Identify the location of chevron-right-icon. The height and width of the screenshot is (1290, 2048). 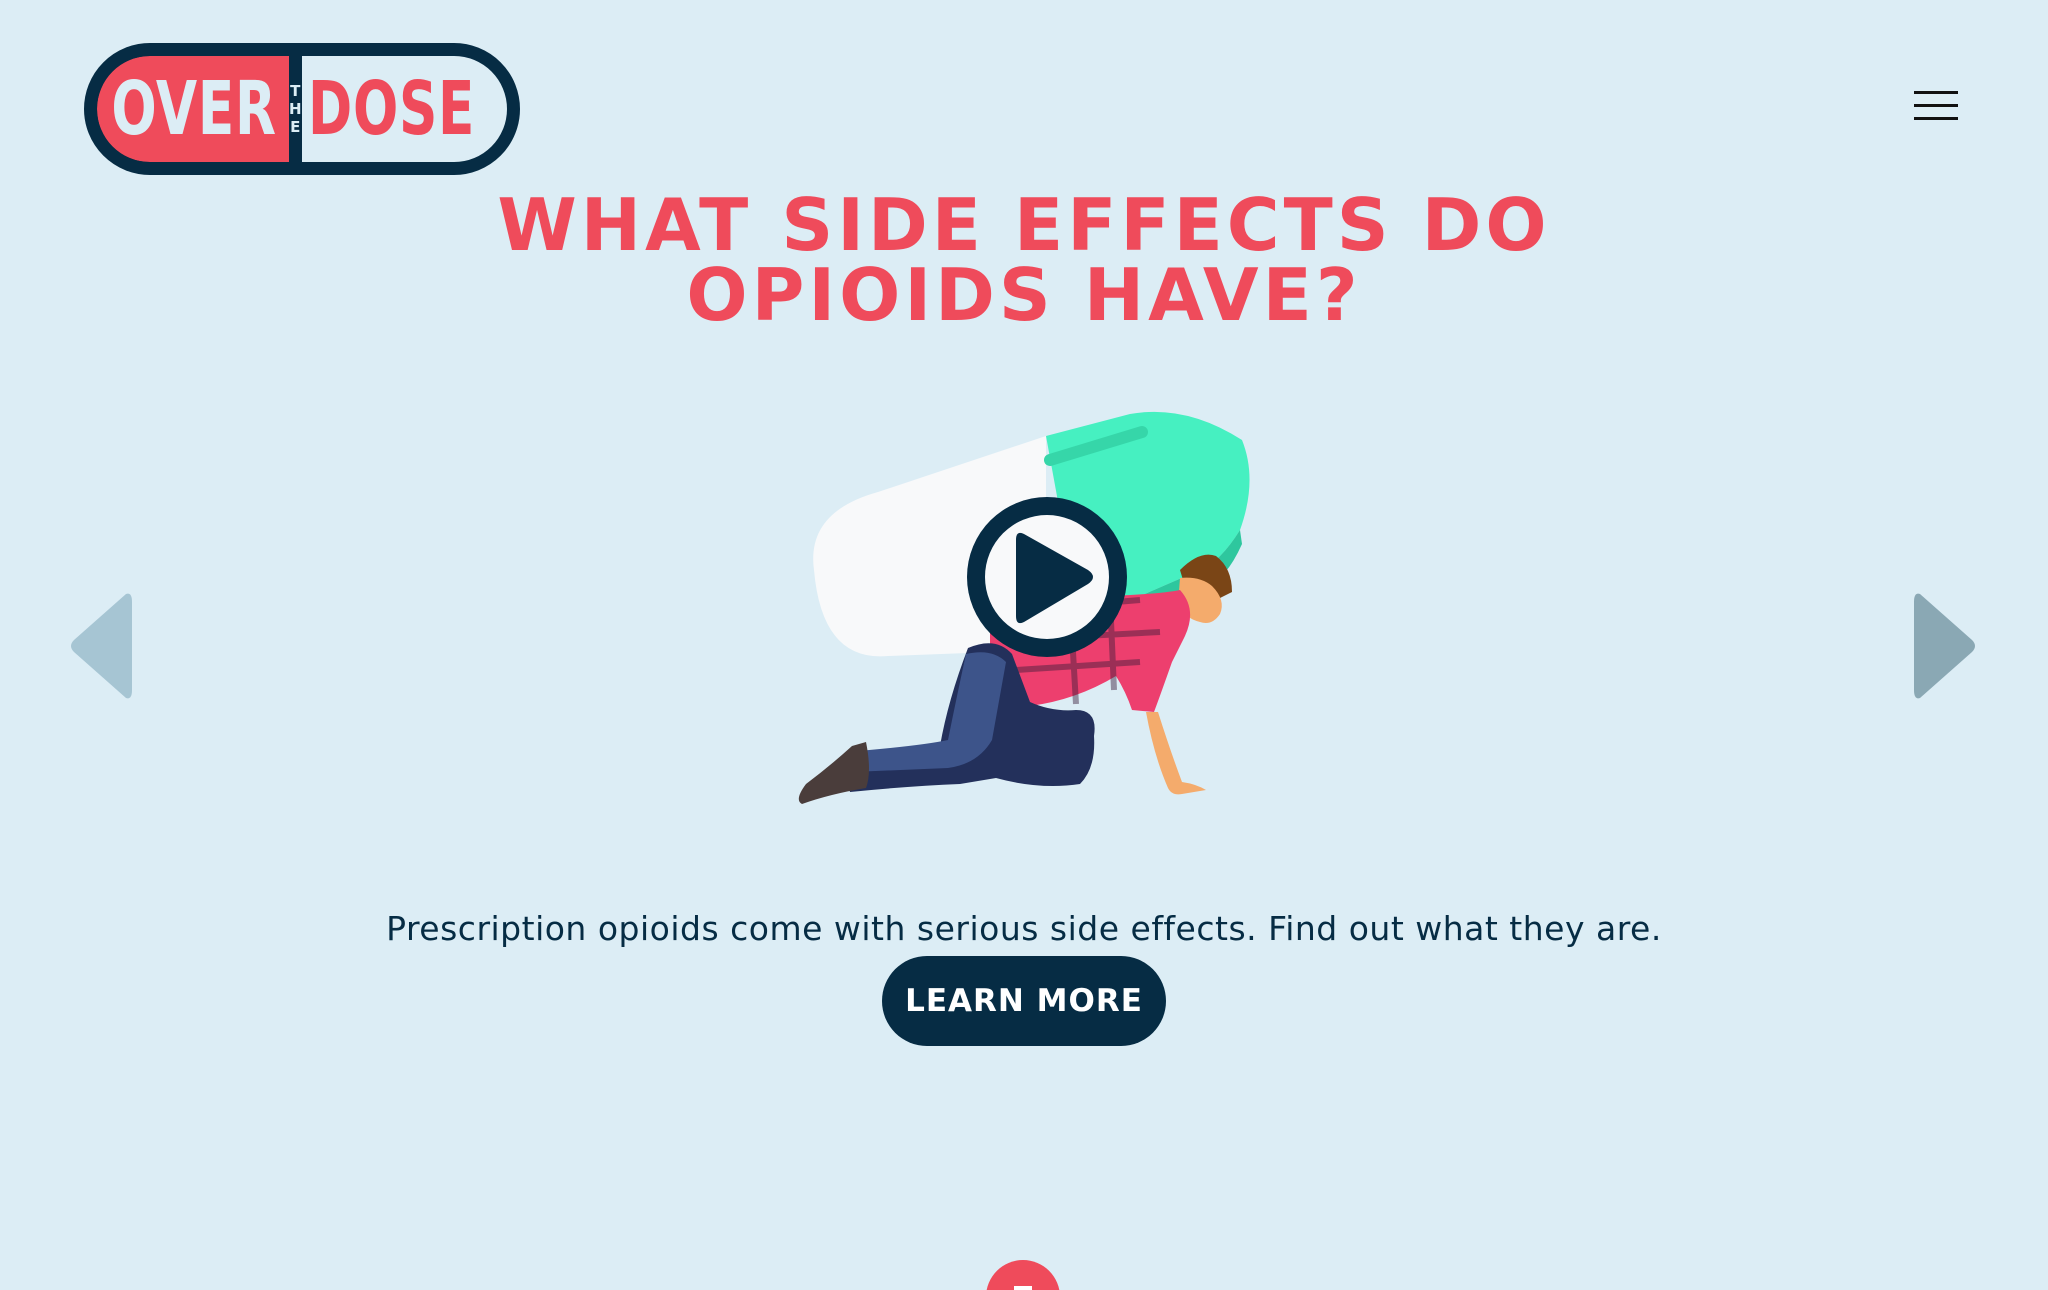
(1946, 646).